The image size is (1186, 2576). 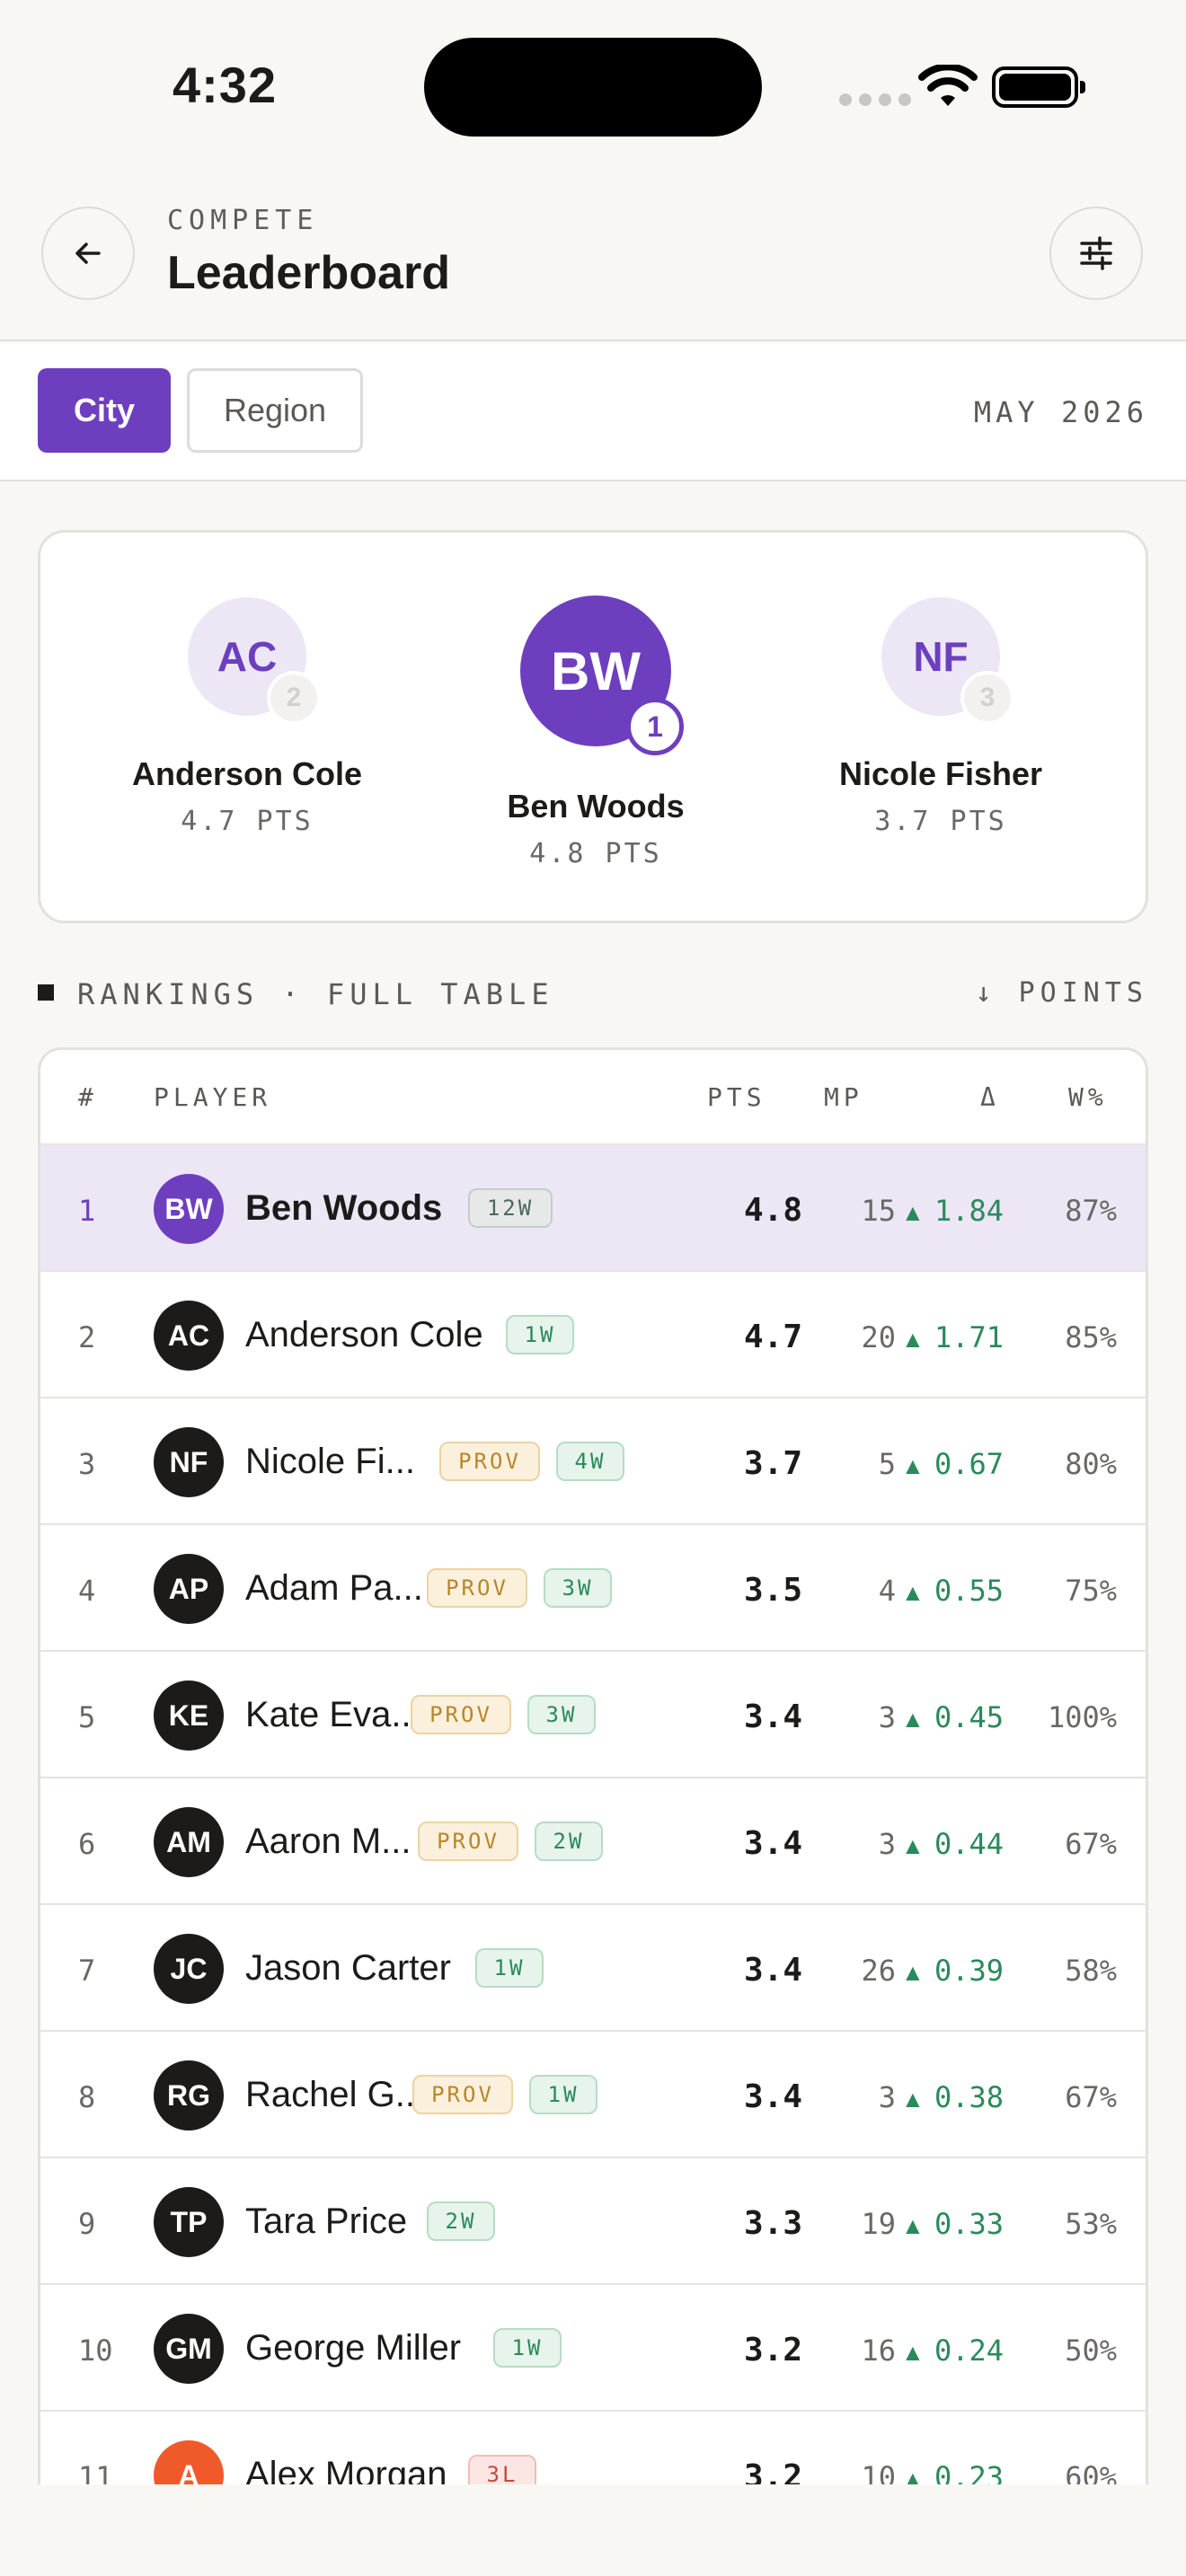 I want to click on filter-button, so click(x=1096, y=253).